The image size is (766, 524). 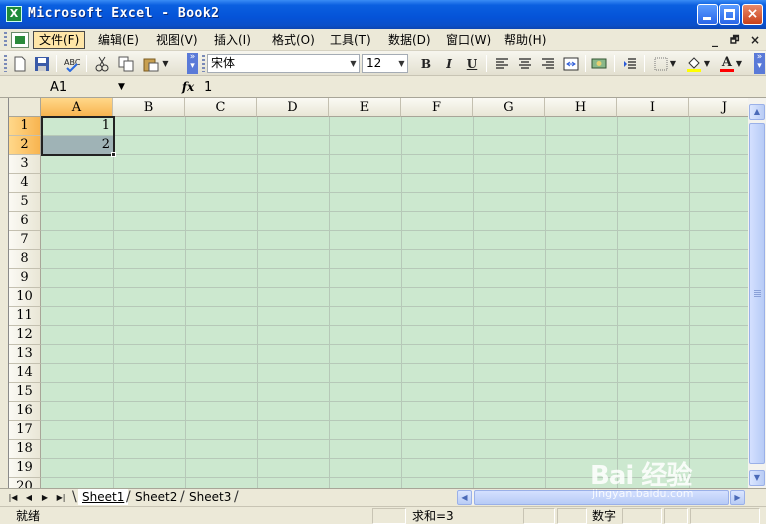 What do you see at coordinates (409, 40) in the screenshot?
I see `menu-data: 数据(D)` at bounding box center [409, 40].